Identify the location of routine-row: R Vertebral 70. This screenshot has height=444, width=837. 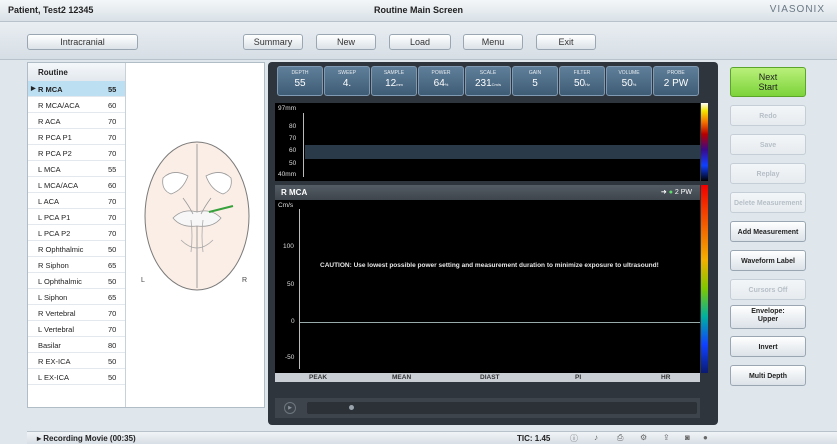
(76, 313).